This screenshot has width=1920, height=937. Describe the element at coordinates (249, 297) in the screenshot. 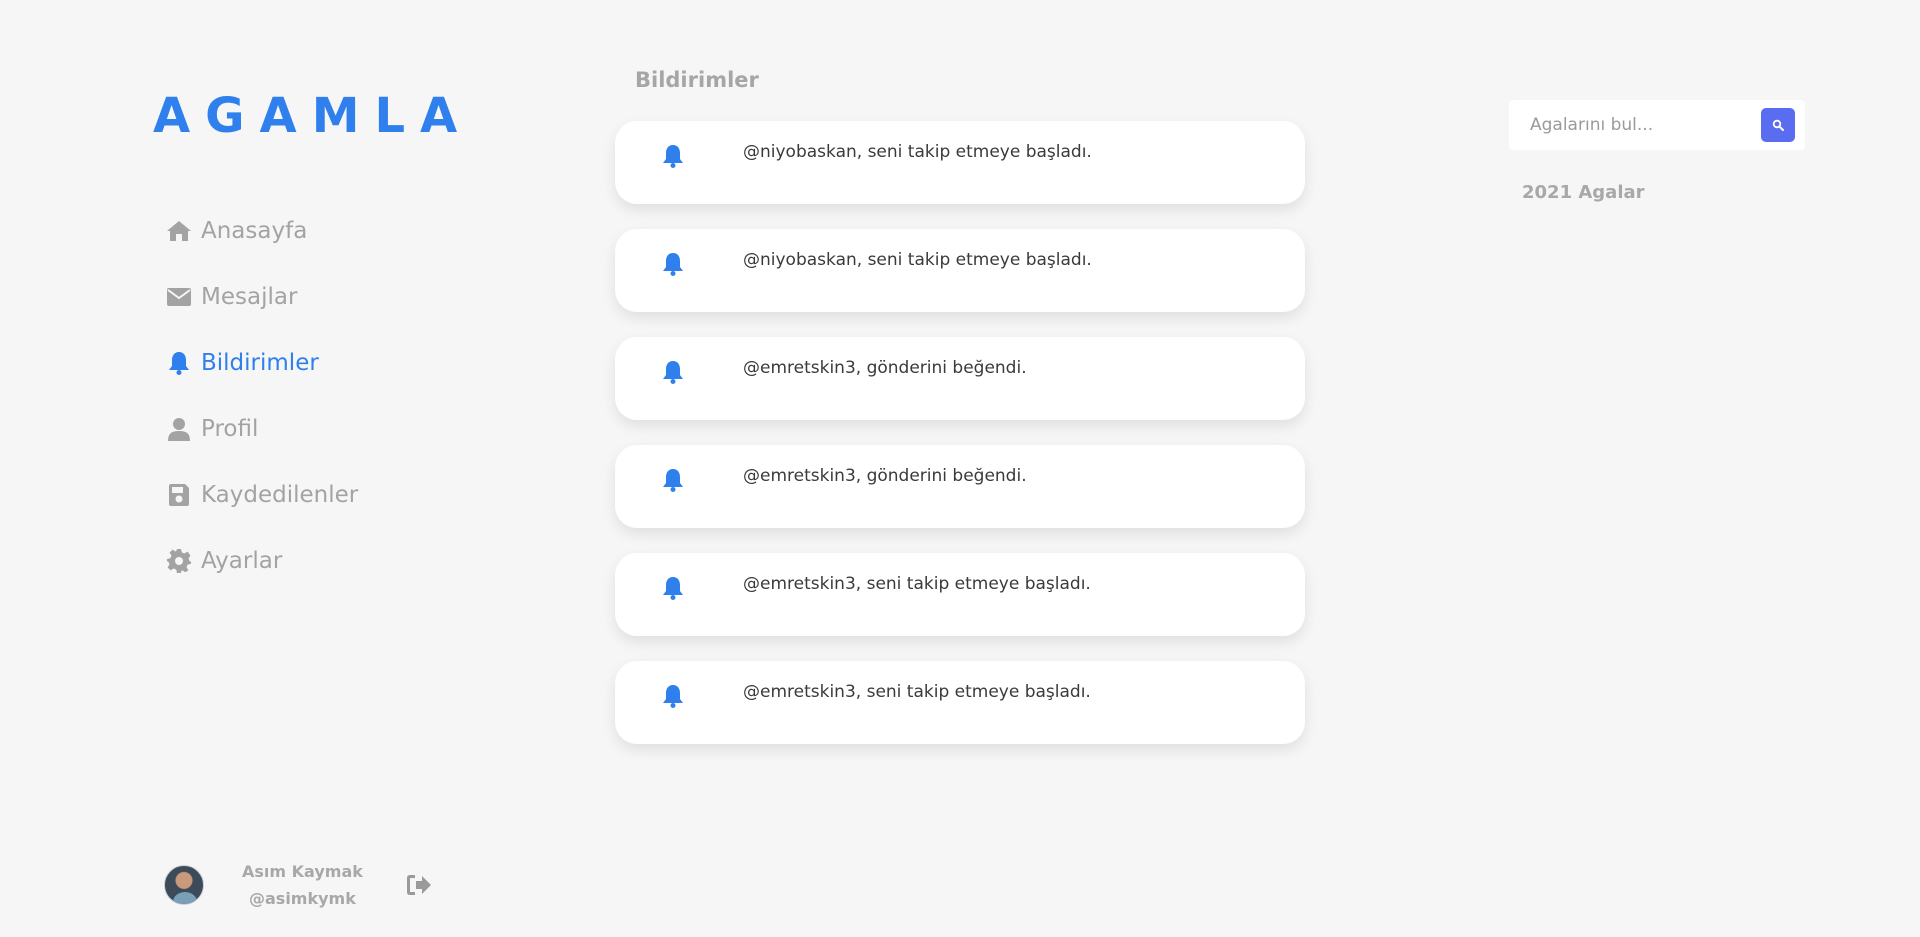

I see `sidebar-item-label: Mesajlar` at that location.